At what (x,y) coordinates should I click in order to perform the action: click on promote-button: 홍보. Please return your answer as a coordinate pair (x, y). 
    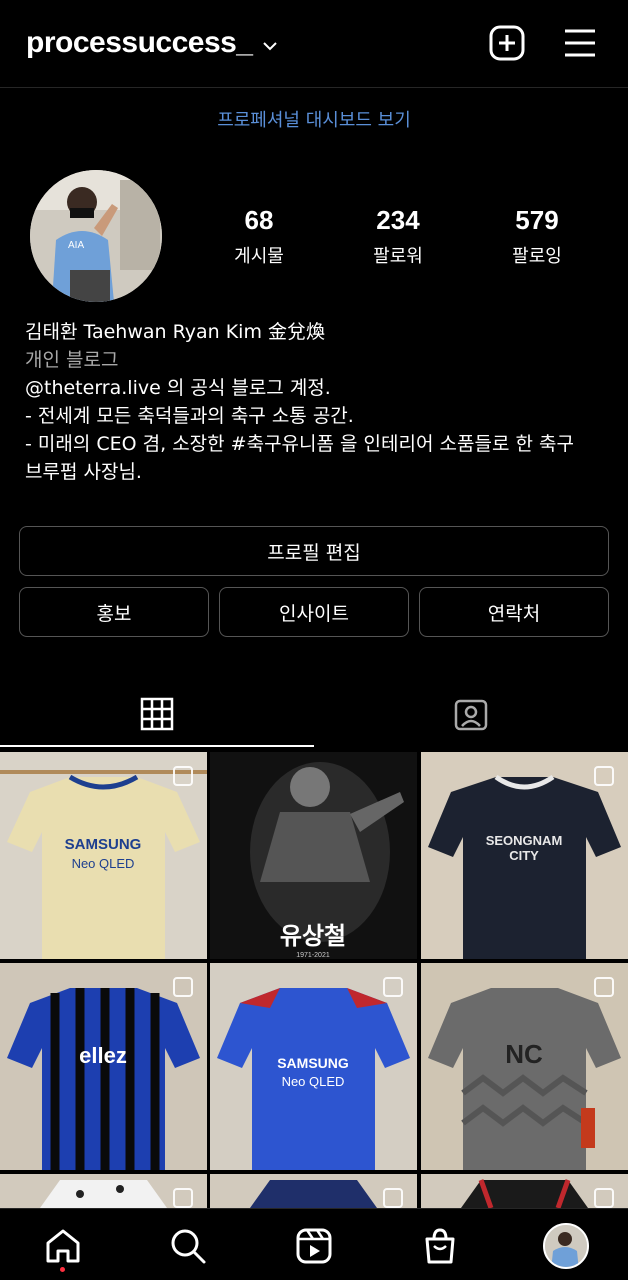
    Looking at the image, I should click on (114, 612).